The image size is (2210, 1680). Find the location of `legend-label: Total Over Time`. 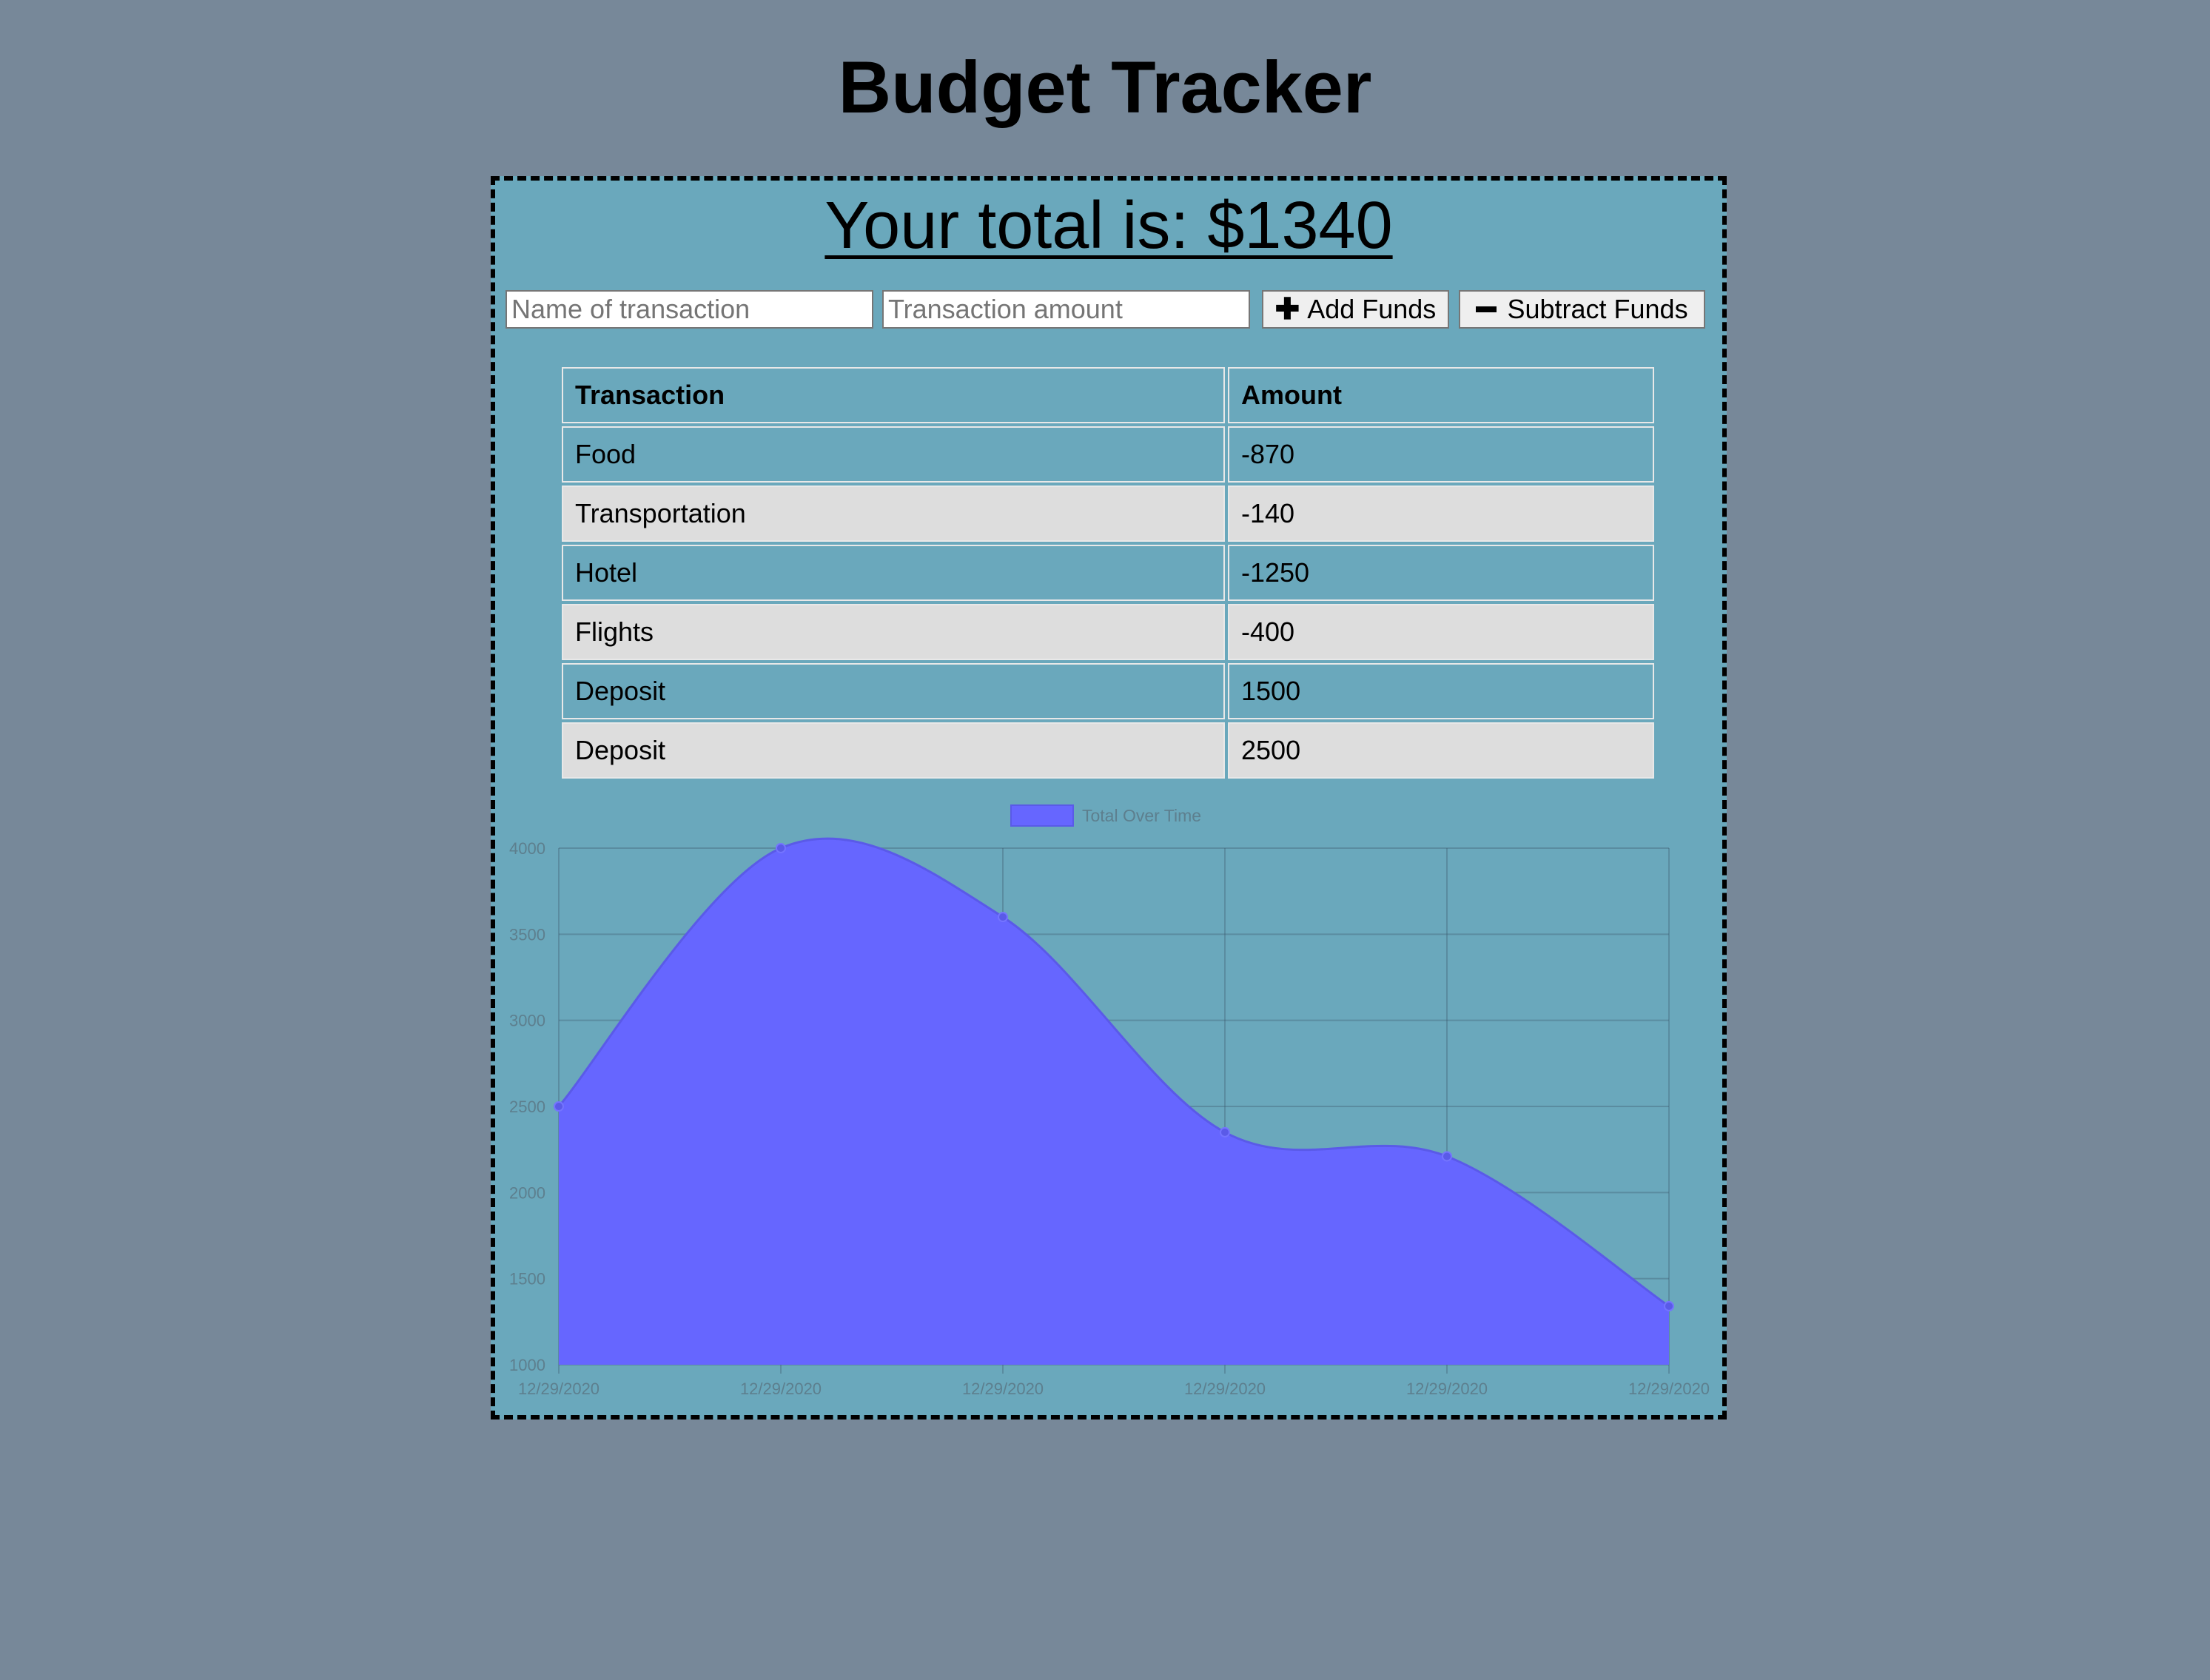

legend-label: Total Over Time is located at coordinates (1142, 816).